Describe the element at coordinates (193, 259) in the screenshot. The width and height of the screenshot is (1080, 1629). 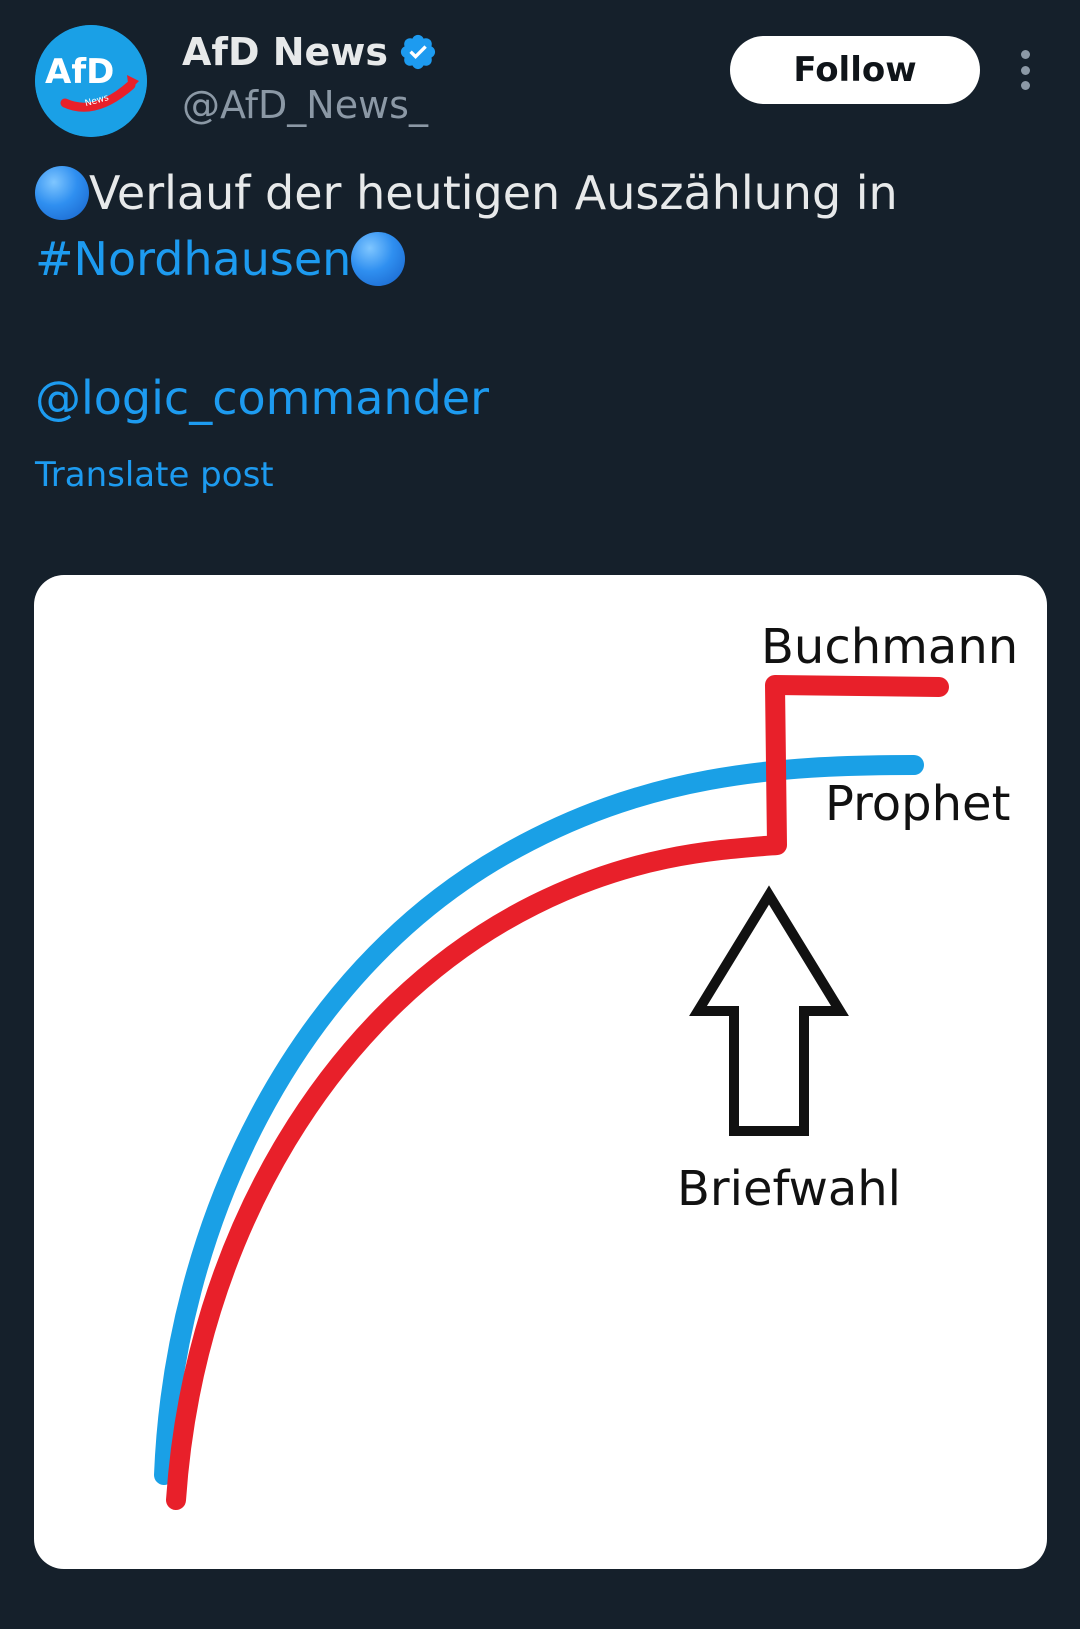
I see `hashtag-link: #Nordhausen` at that location.